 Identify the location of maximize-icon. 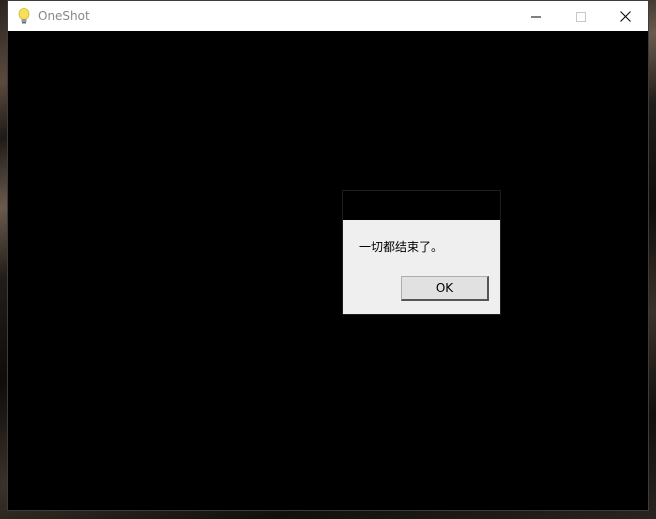
(580, 16).